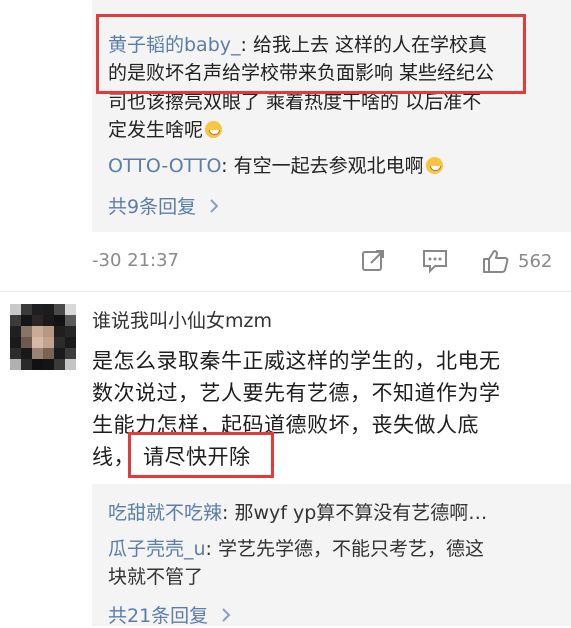 The image size is (571, 628). What do you see at coordinates (535, 261) in the screenshot?
I see `like-count: 562` at bounding box center [535, 261].